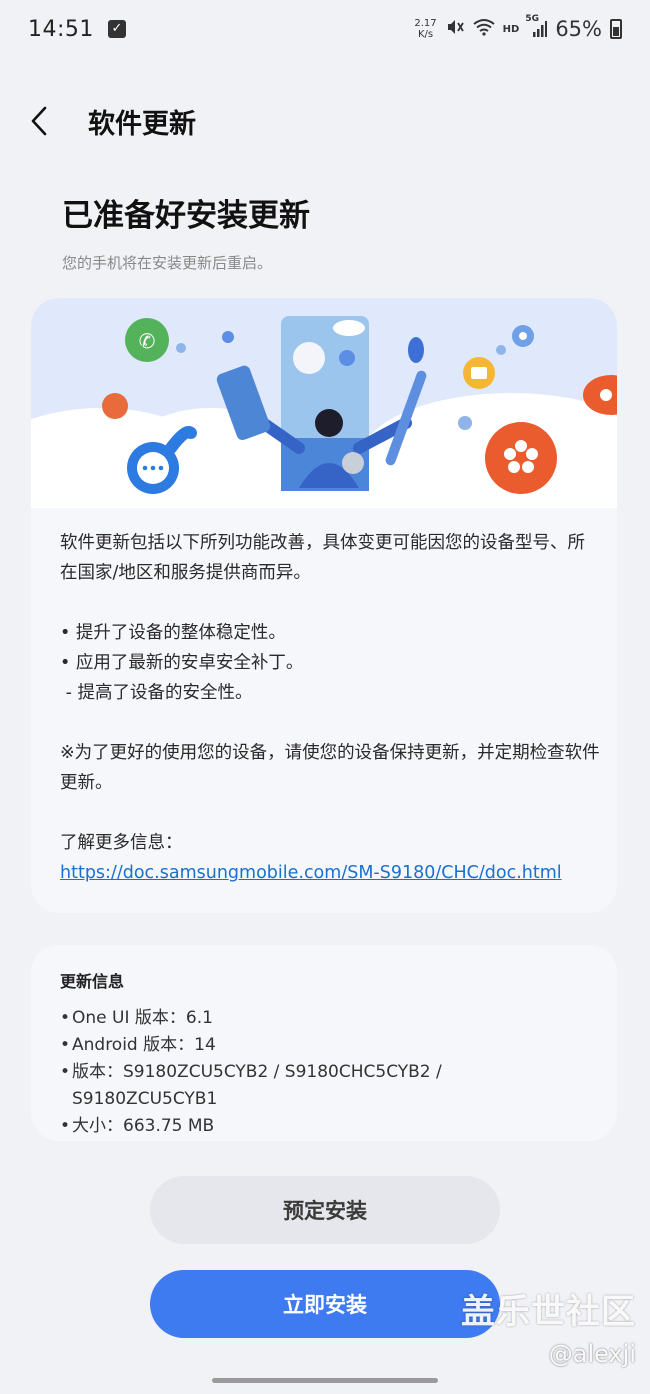 The image size is (650, 1394). Describe the element at coordinates (325, 1210) in the screenshot. I see `schedule-install-button: 预定安装` at that location.